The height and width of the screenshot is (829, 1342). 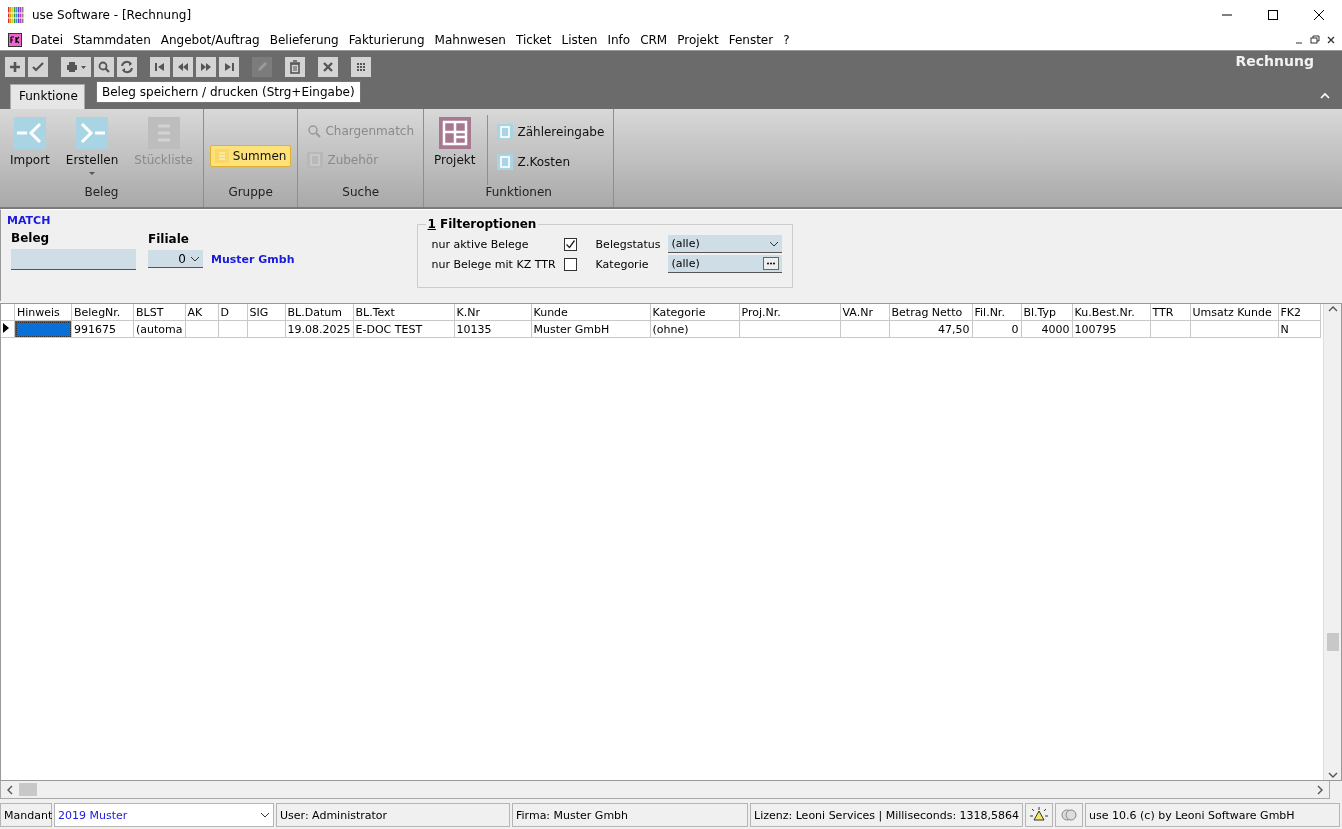 I want to click on menu-item: Ticket, so click(x=533, y=40).